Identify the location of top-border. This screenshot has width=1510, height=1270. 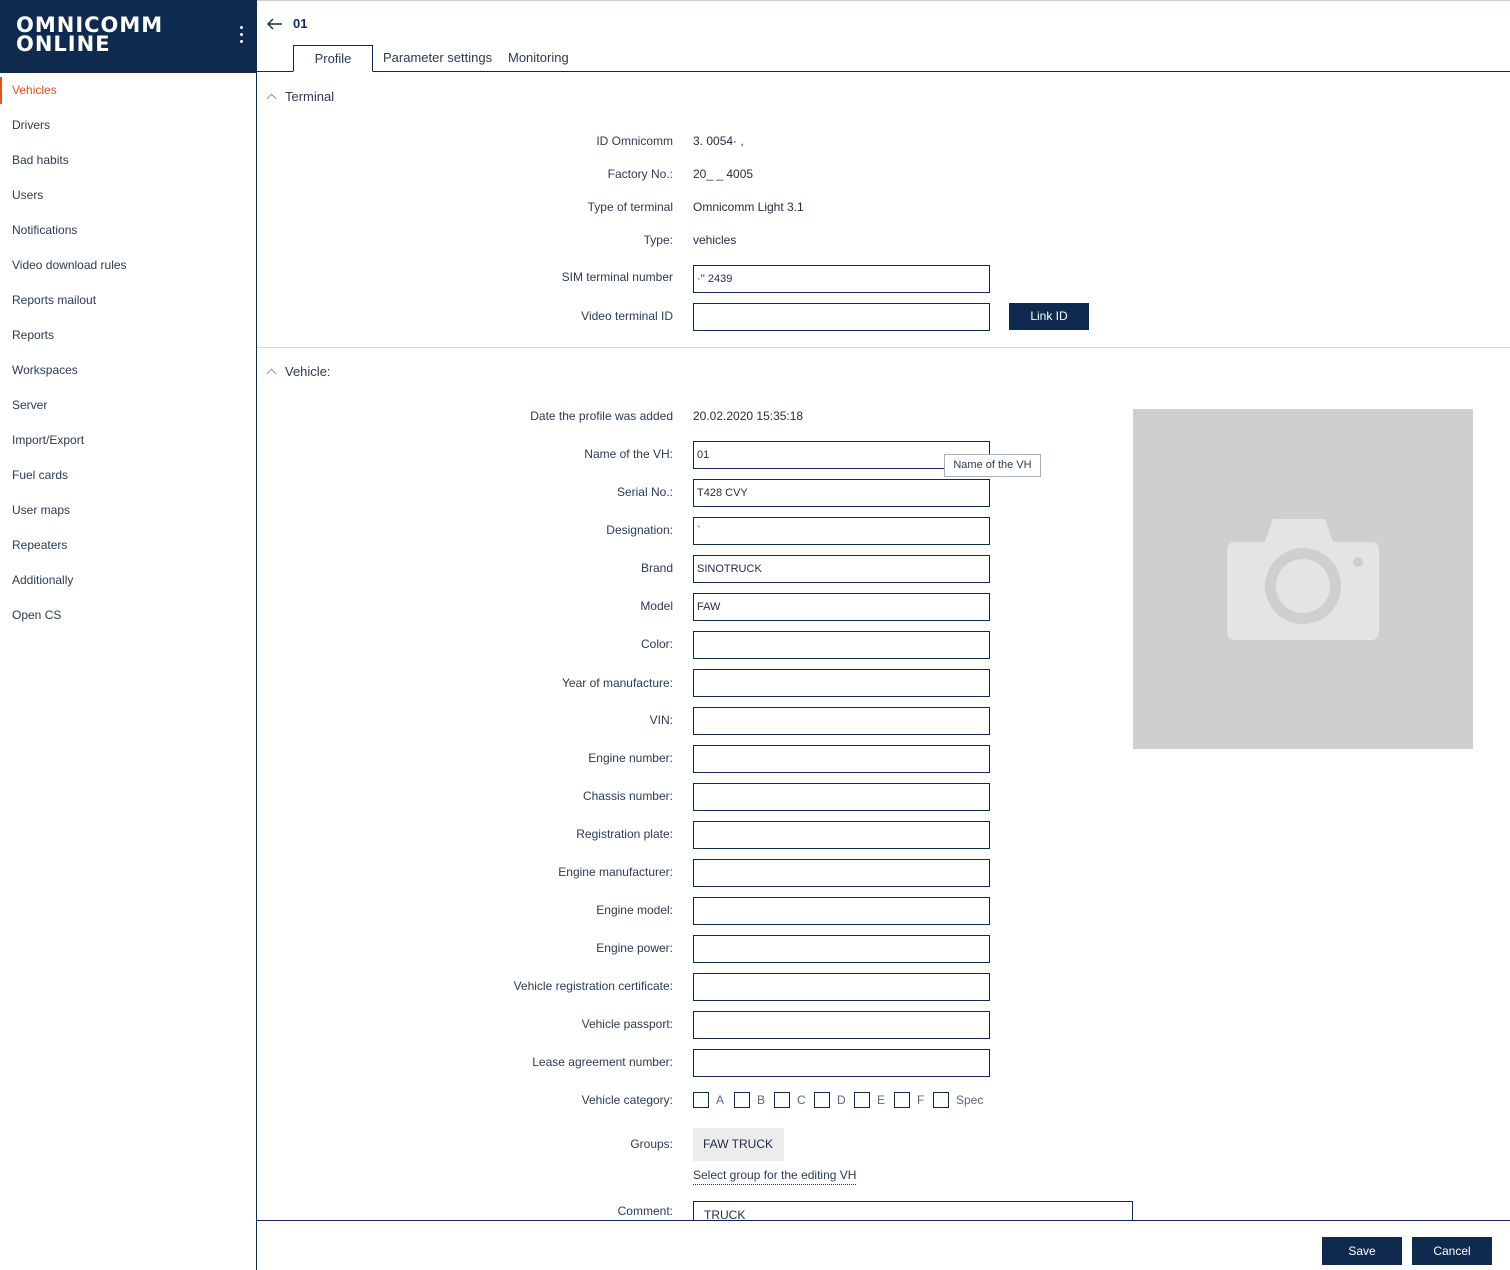
(883, 0).